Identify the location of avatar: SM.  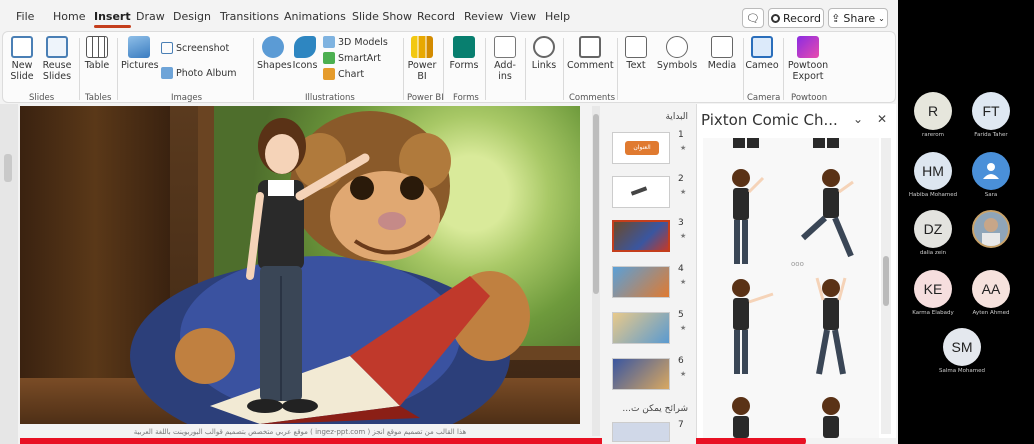
(962, 347).